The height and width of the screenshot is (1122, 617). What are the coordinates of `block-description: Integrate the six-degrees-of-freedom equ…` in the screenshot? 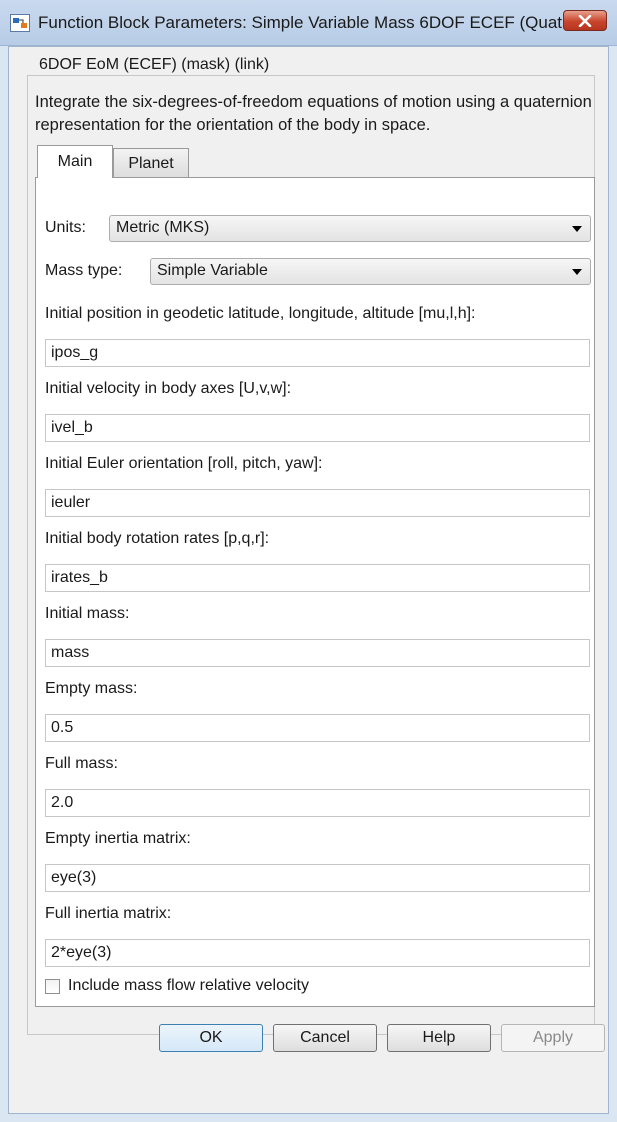 It's located at (313, 113).